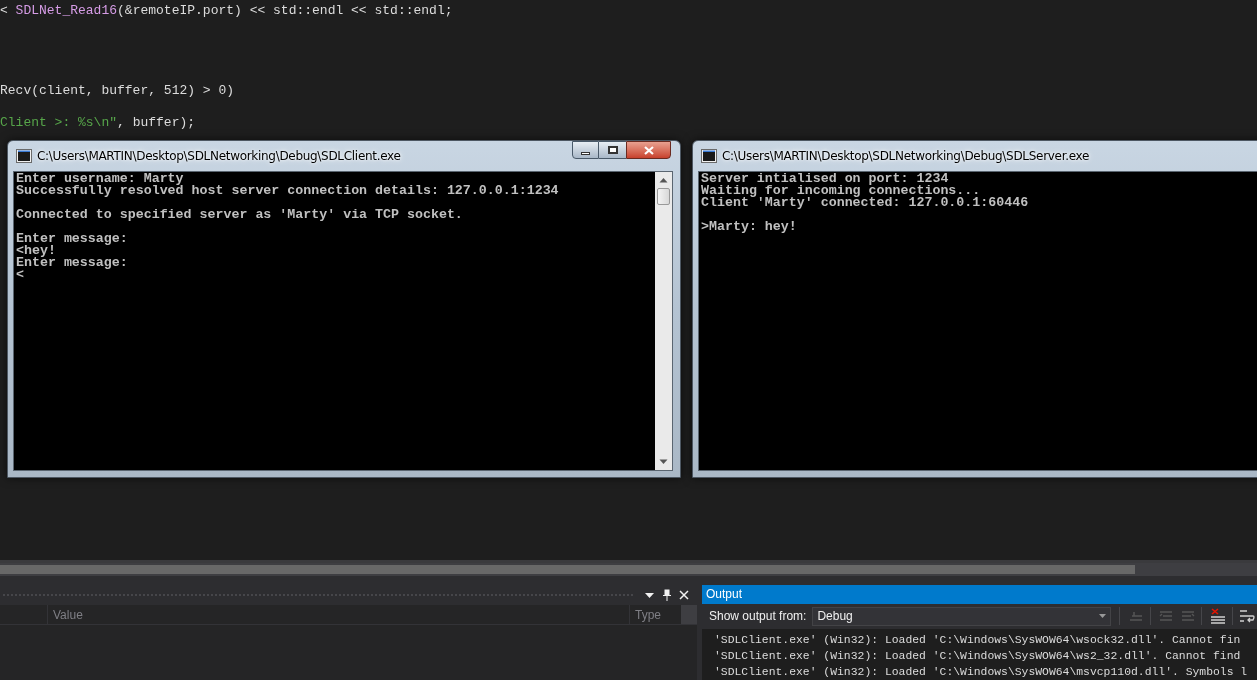  I want to click on close-button, so click(648, 150).